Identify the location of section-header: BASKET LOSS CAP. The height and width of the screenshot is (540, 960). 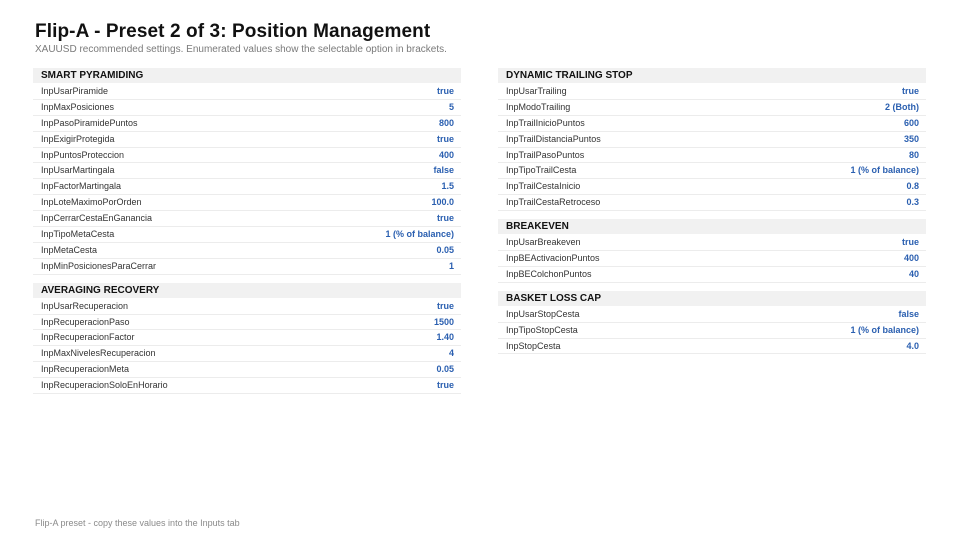
(712, 298).